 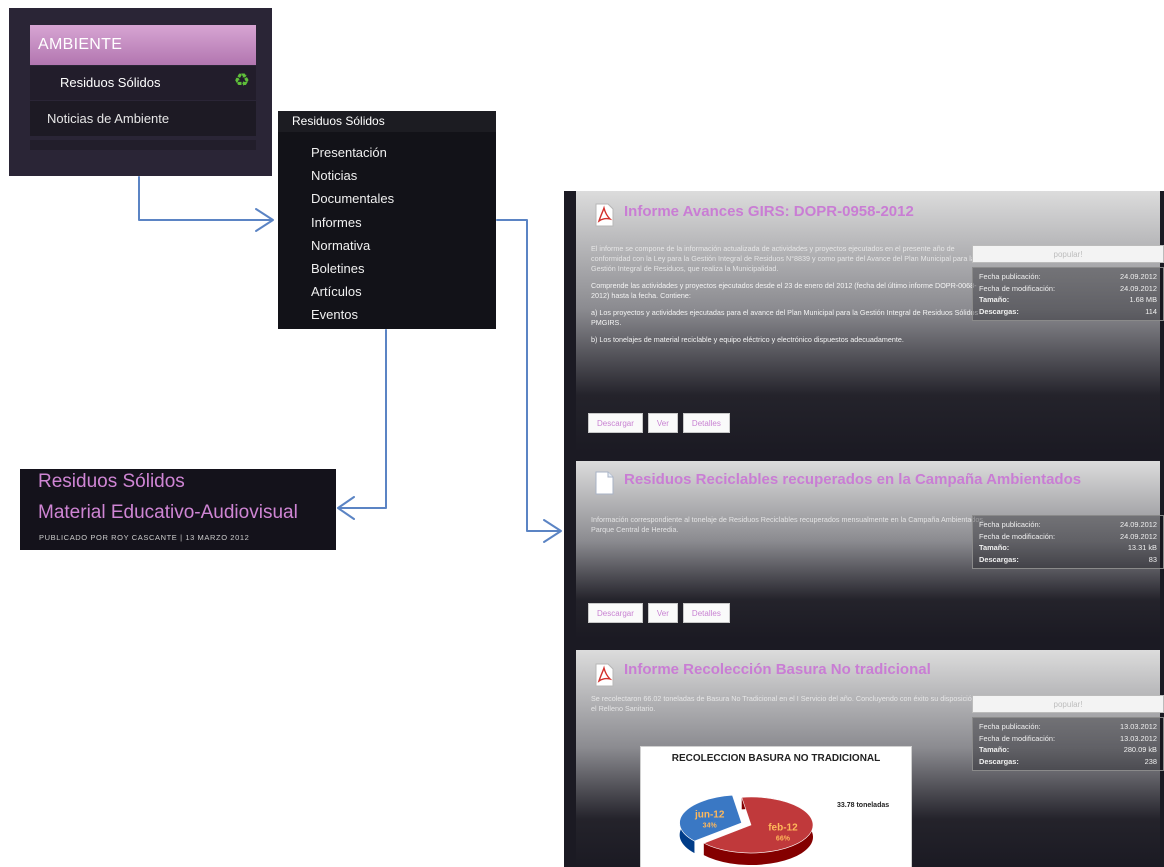 I want to click on document-title: Informe Avances GIRS: DOPR-0958-2012, so click(x=769, y=211).